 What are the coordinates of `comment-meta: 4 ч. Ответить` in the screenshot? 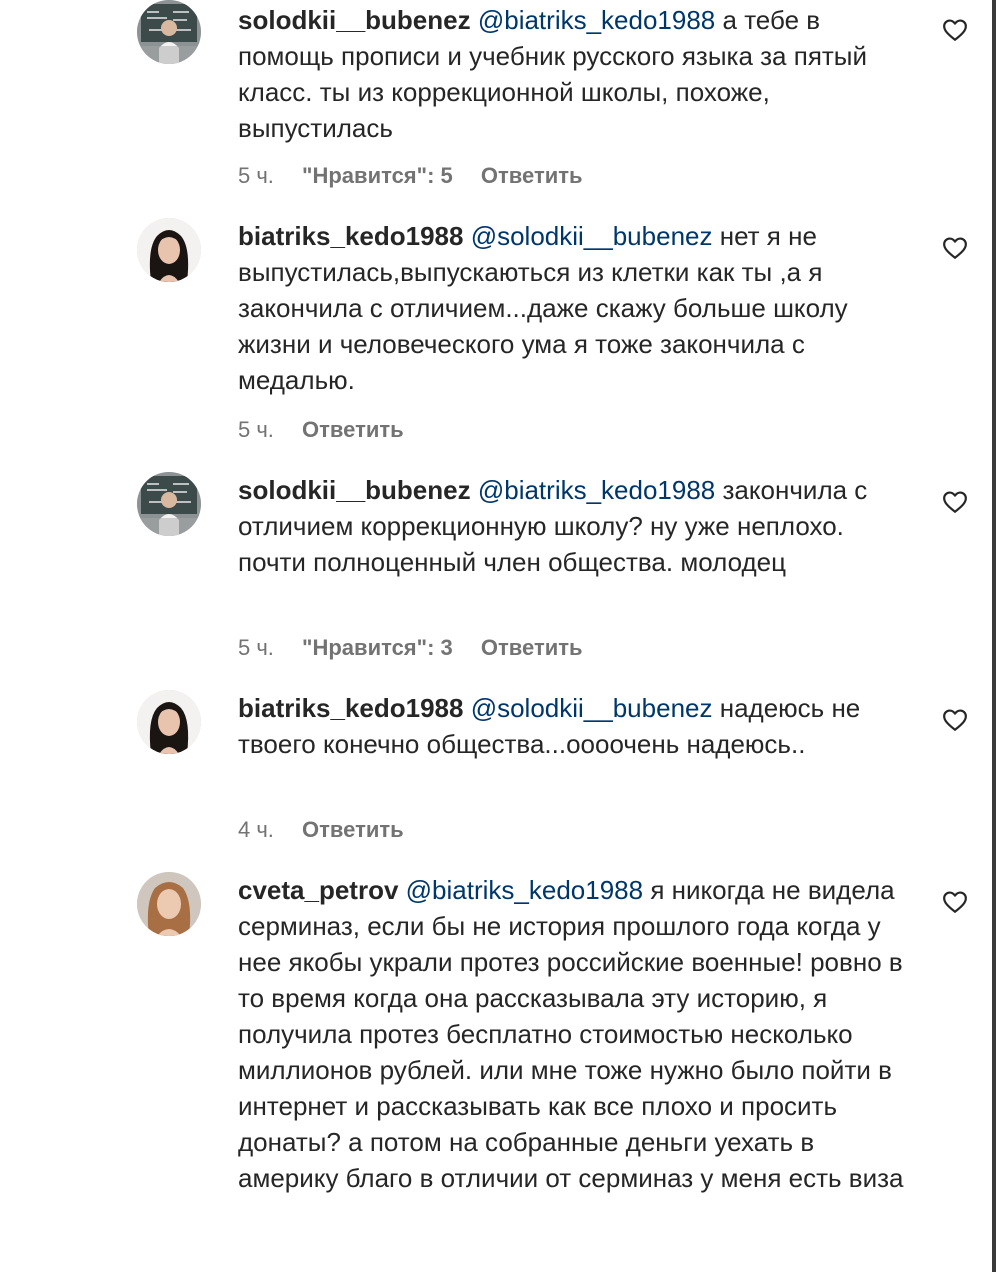 It's located at (332, 830).